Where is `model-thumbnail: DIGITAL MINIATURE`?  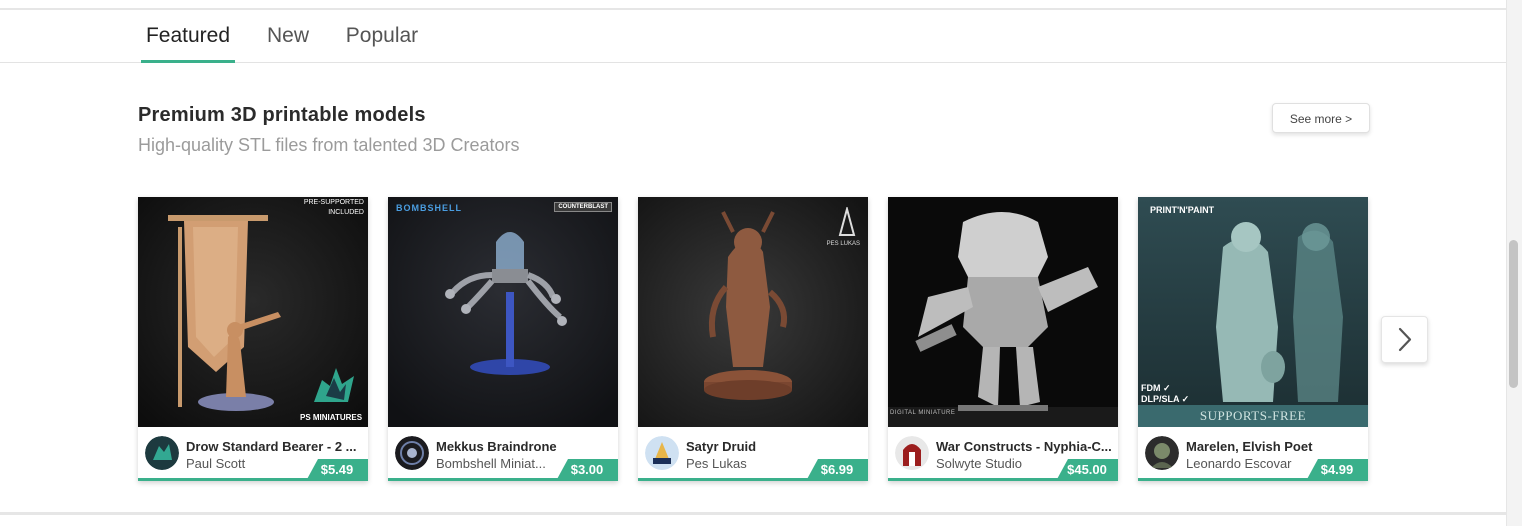
model-thumbnail: DIGITAL MINIATURE is located at coordinates (1003, 312).